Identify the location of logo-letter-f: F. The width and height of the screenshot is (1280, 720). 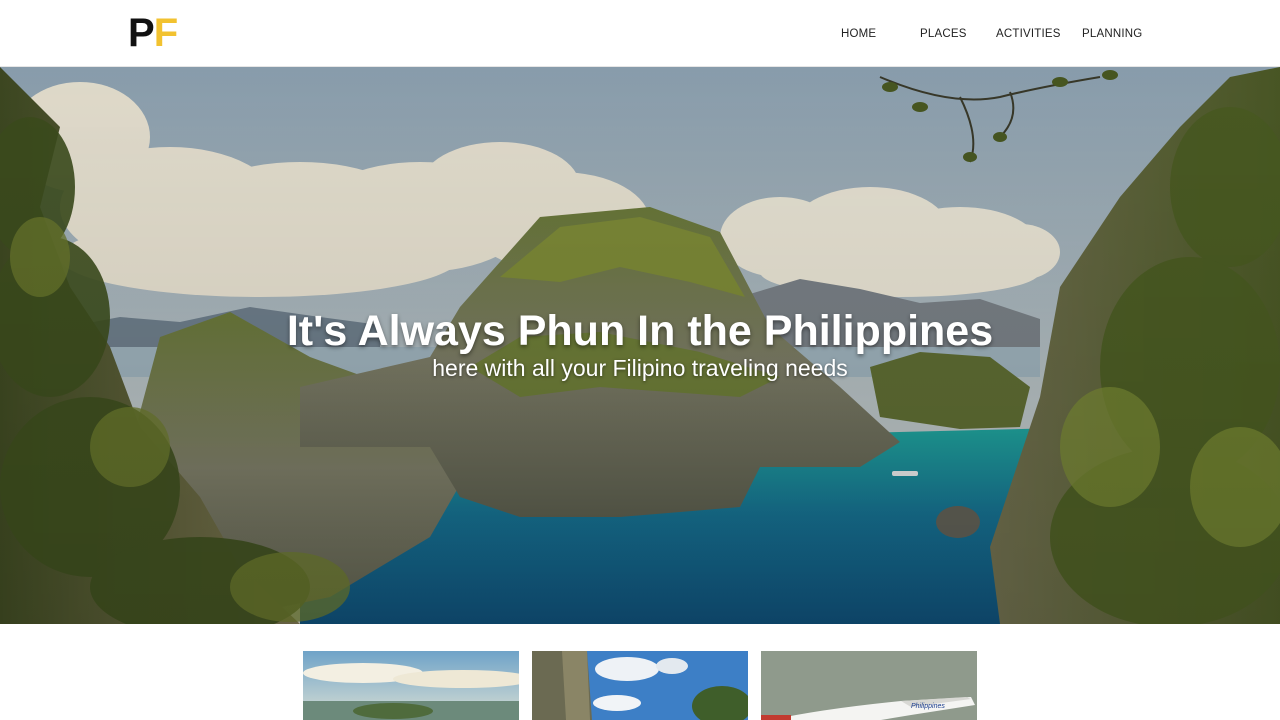
(165, 33).